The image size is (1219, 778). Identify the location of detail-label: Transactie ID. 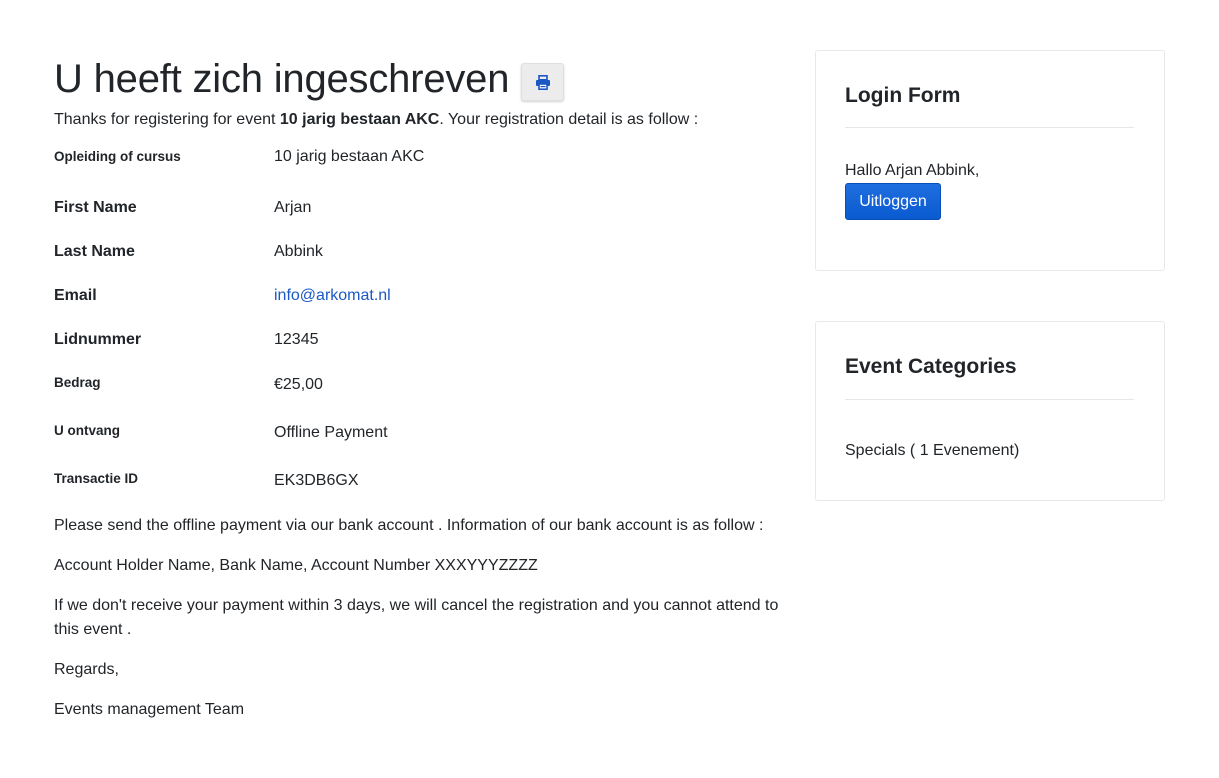
(96, 478).